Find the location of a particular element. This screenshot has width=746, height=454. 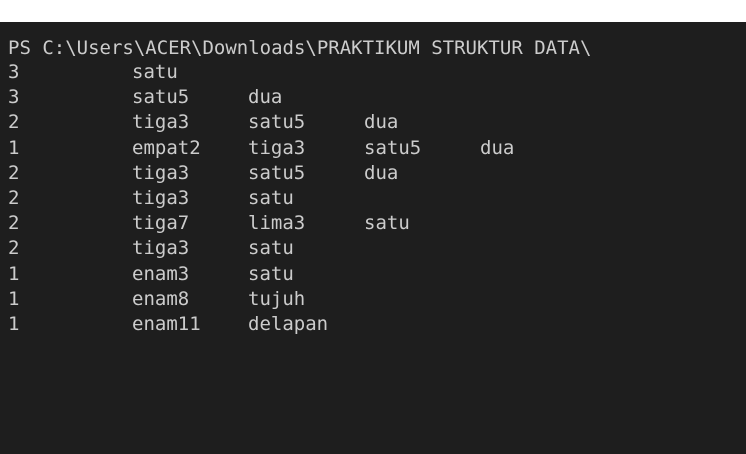

line-item: tujuh is located at coordinates (277, 298).